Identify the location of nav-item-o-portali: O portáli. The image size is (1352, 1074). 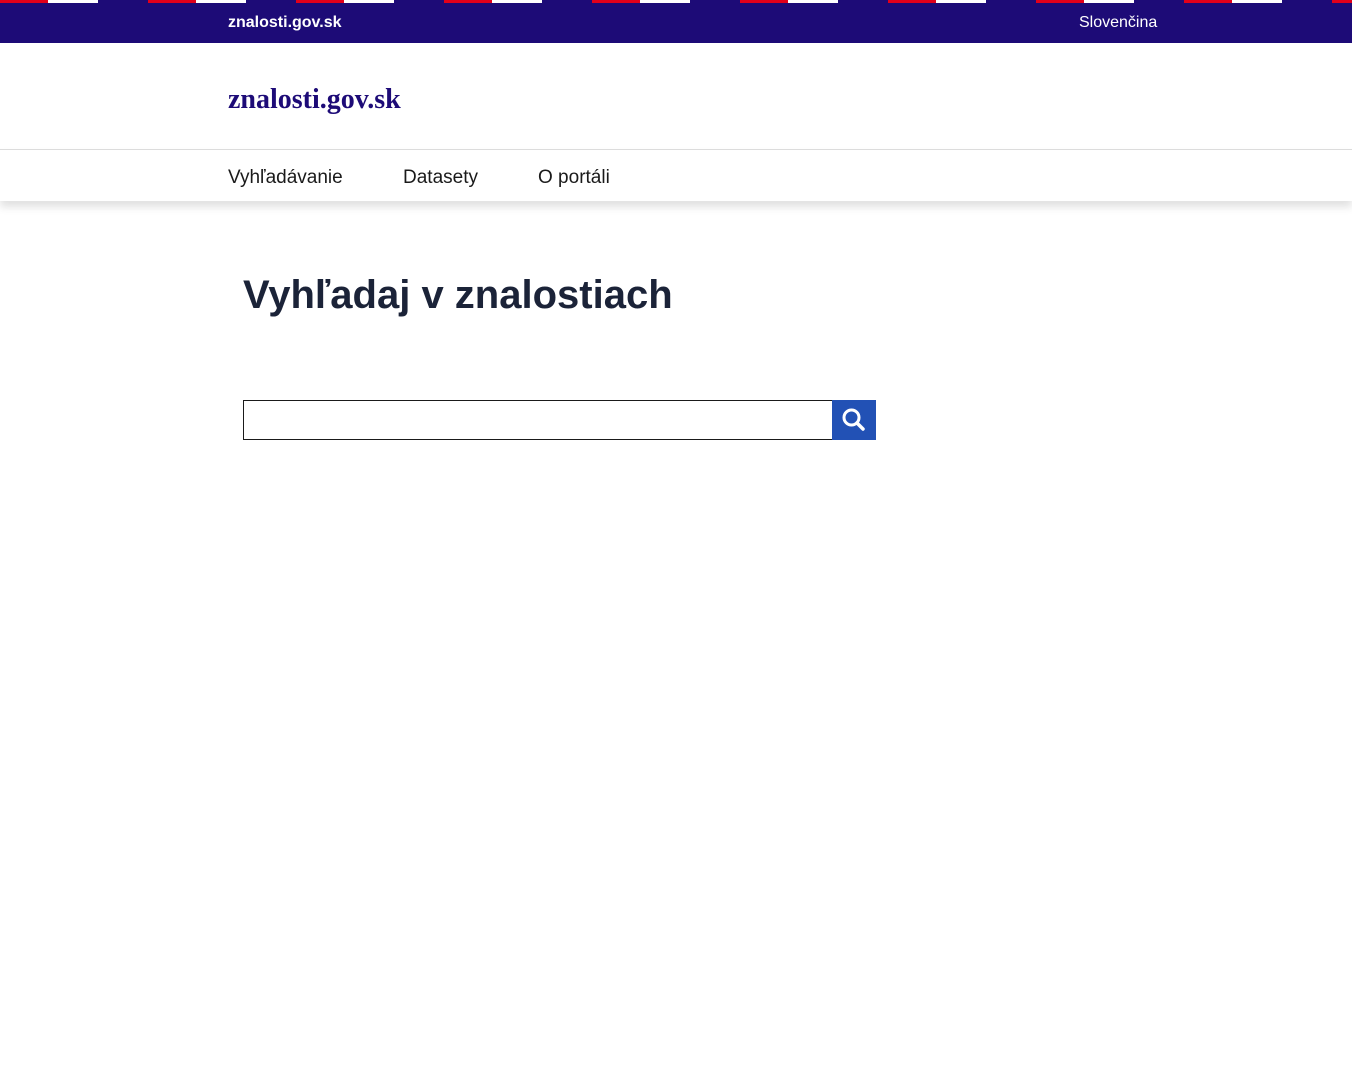
(574, 178).